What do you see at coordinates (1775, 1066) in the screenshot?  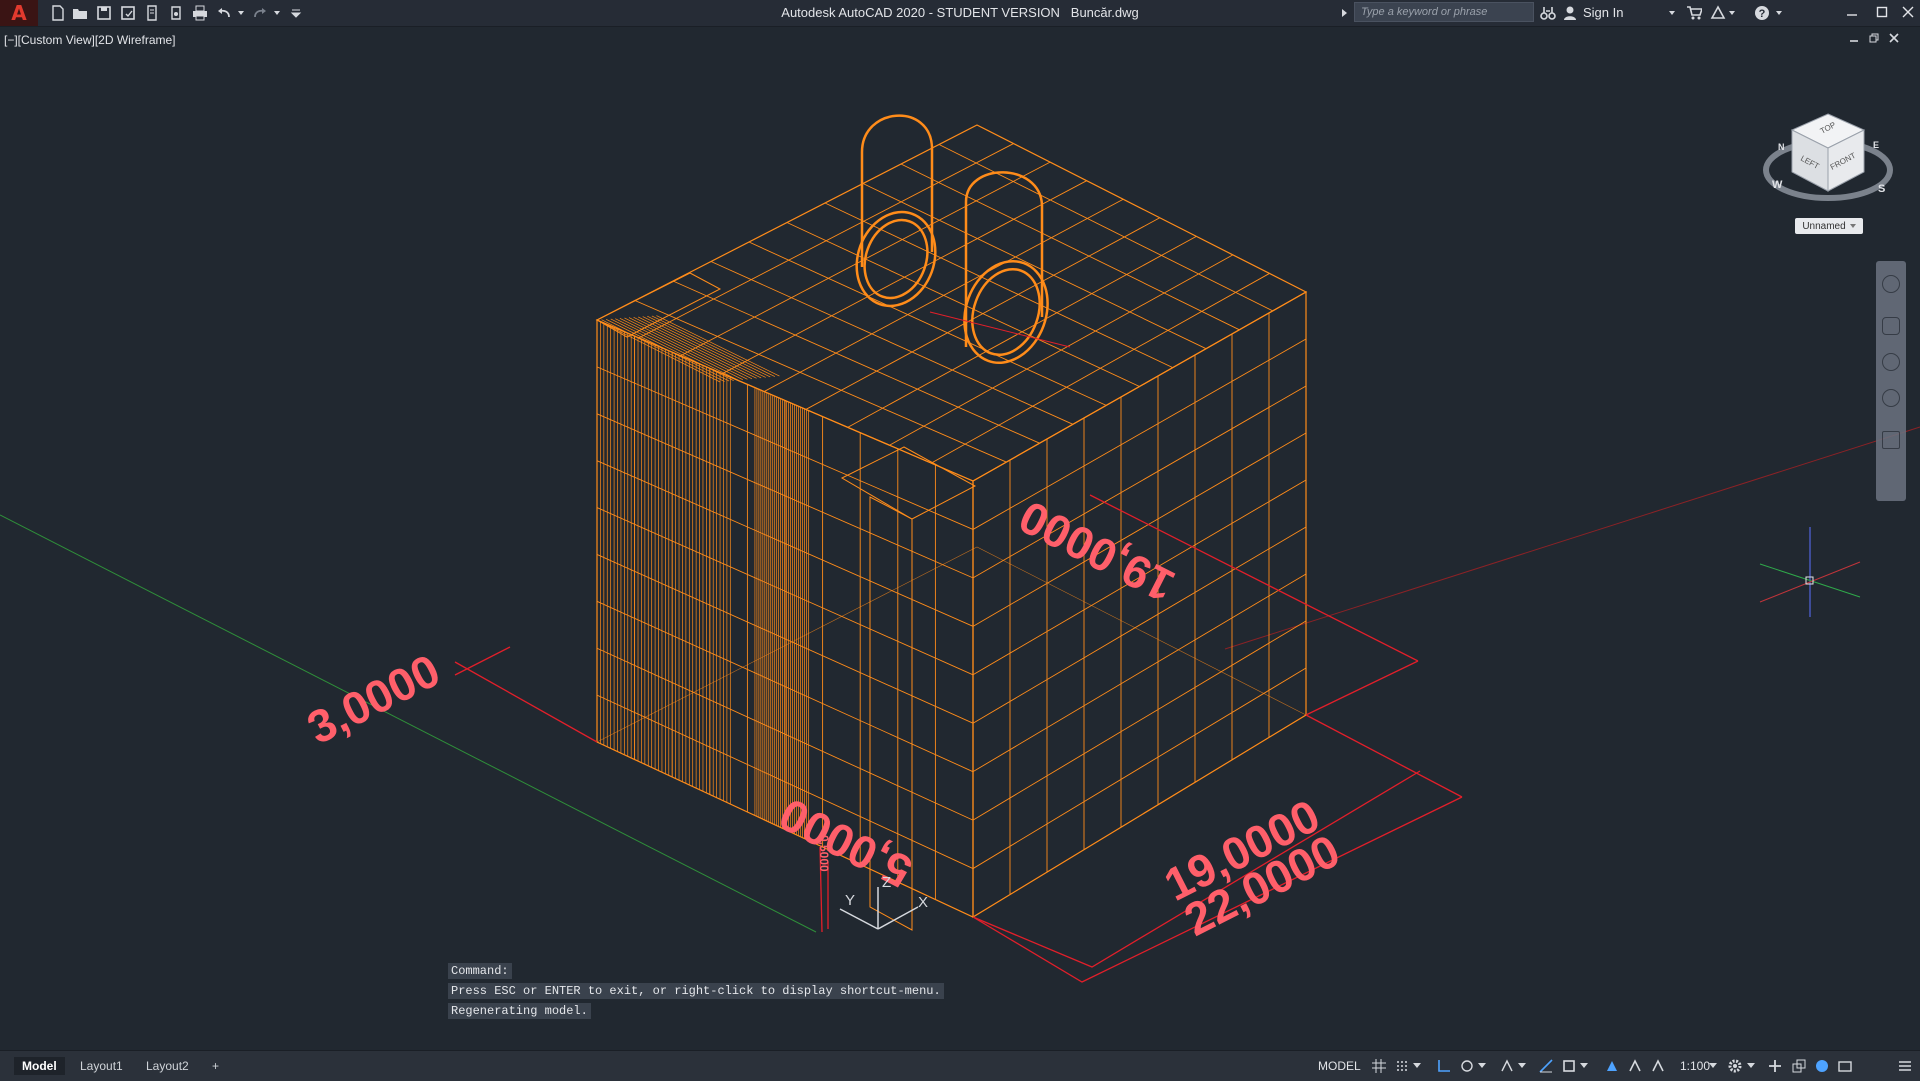 I see `add-icon` at bounding box center [1775, 1066].